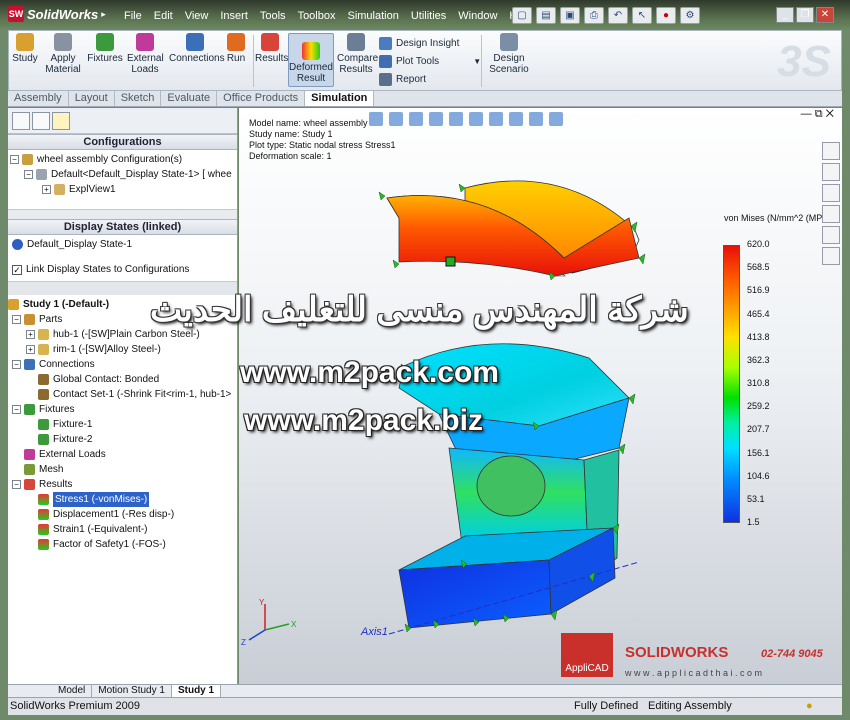 The image size is (850, 720). Describe the element at coordinates (189, 98) in the screenshot. I see `tab-evaluate: Evaluate` at that location.